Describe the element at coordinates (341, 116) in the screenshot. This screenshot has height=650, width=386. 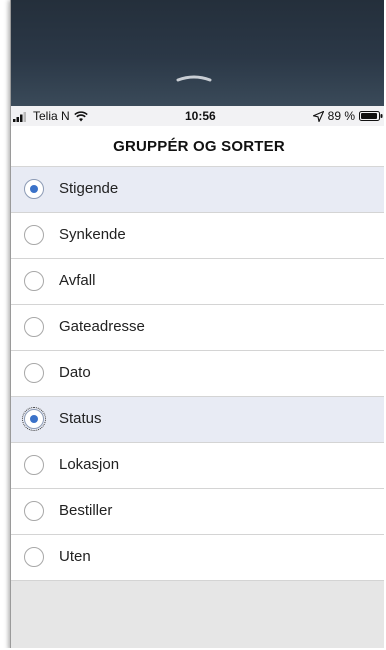
I see `battery-percent: 89 %` at that location.